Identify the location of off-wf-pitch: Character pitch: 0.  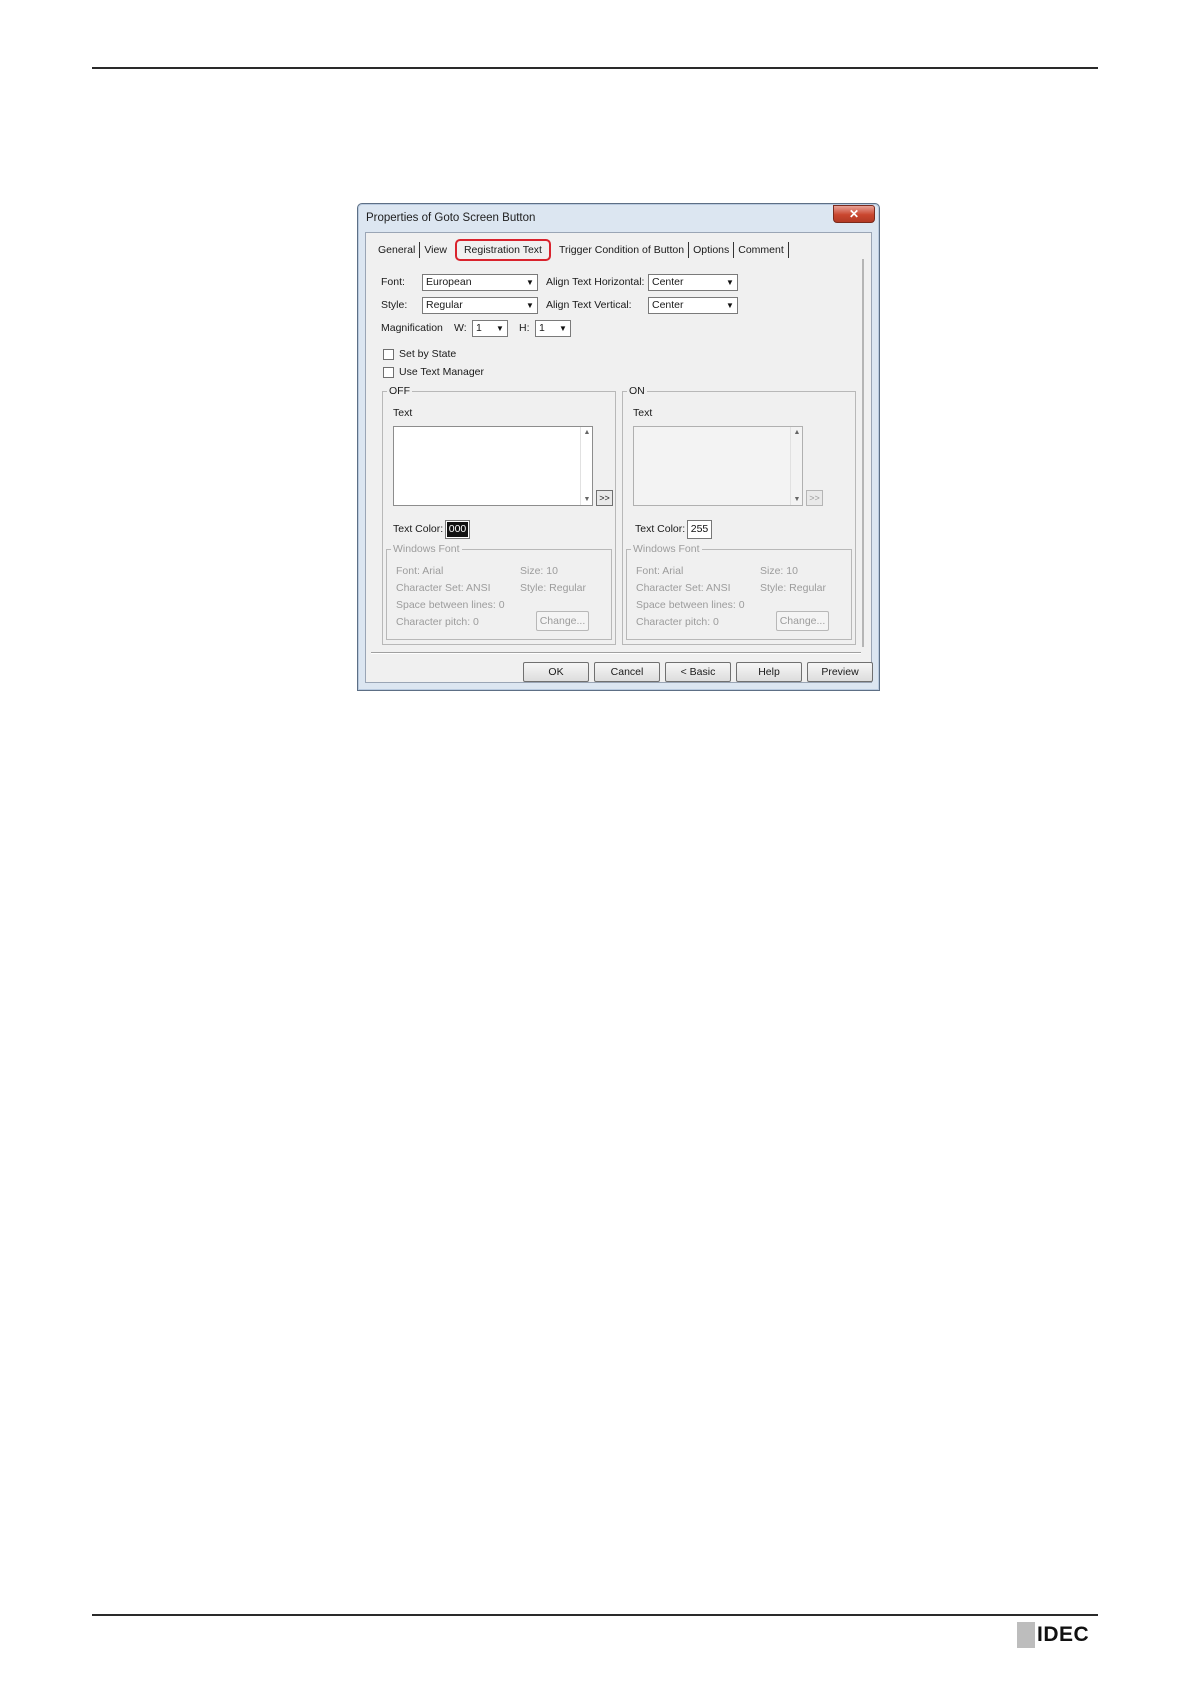
(437, 622).